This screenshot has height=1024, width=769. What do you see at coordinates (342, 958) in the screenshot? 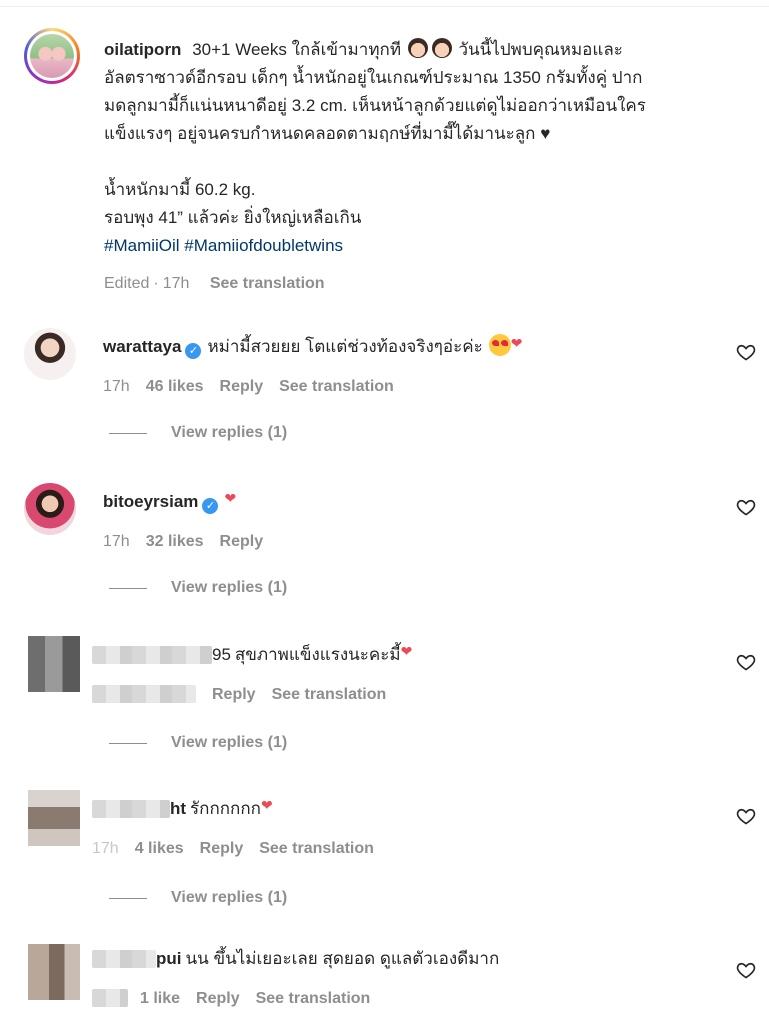
I see `comment-text: นน ขึ้นไม่เยอะเลย สุดยอด ดูแลตัวเองดีมาก` at bounding box center [342, 958].